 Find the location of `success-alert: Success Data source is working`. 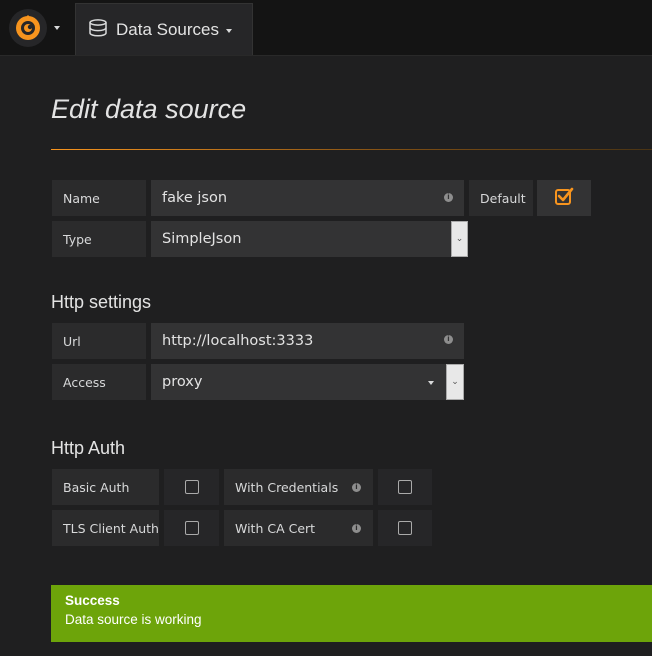

success-alert: Success Data source is working is located at coordinates (351, 613).